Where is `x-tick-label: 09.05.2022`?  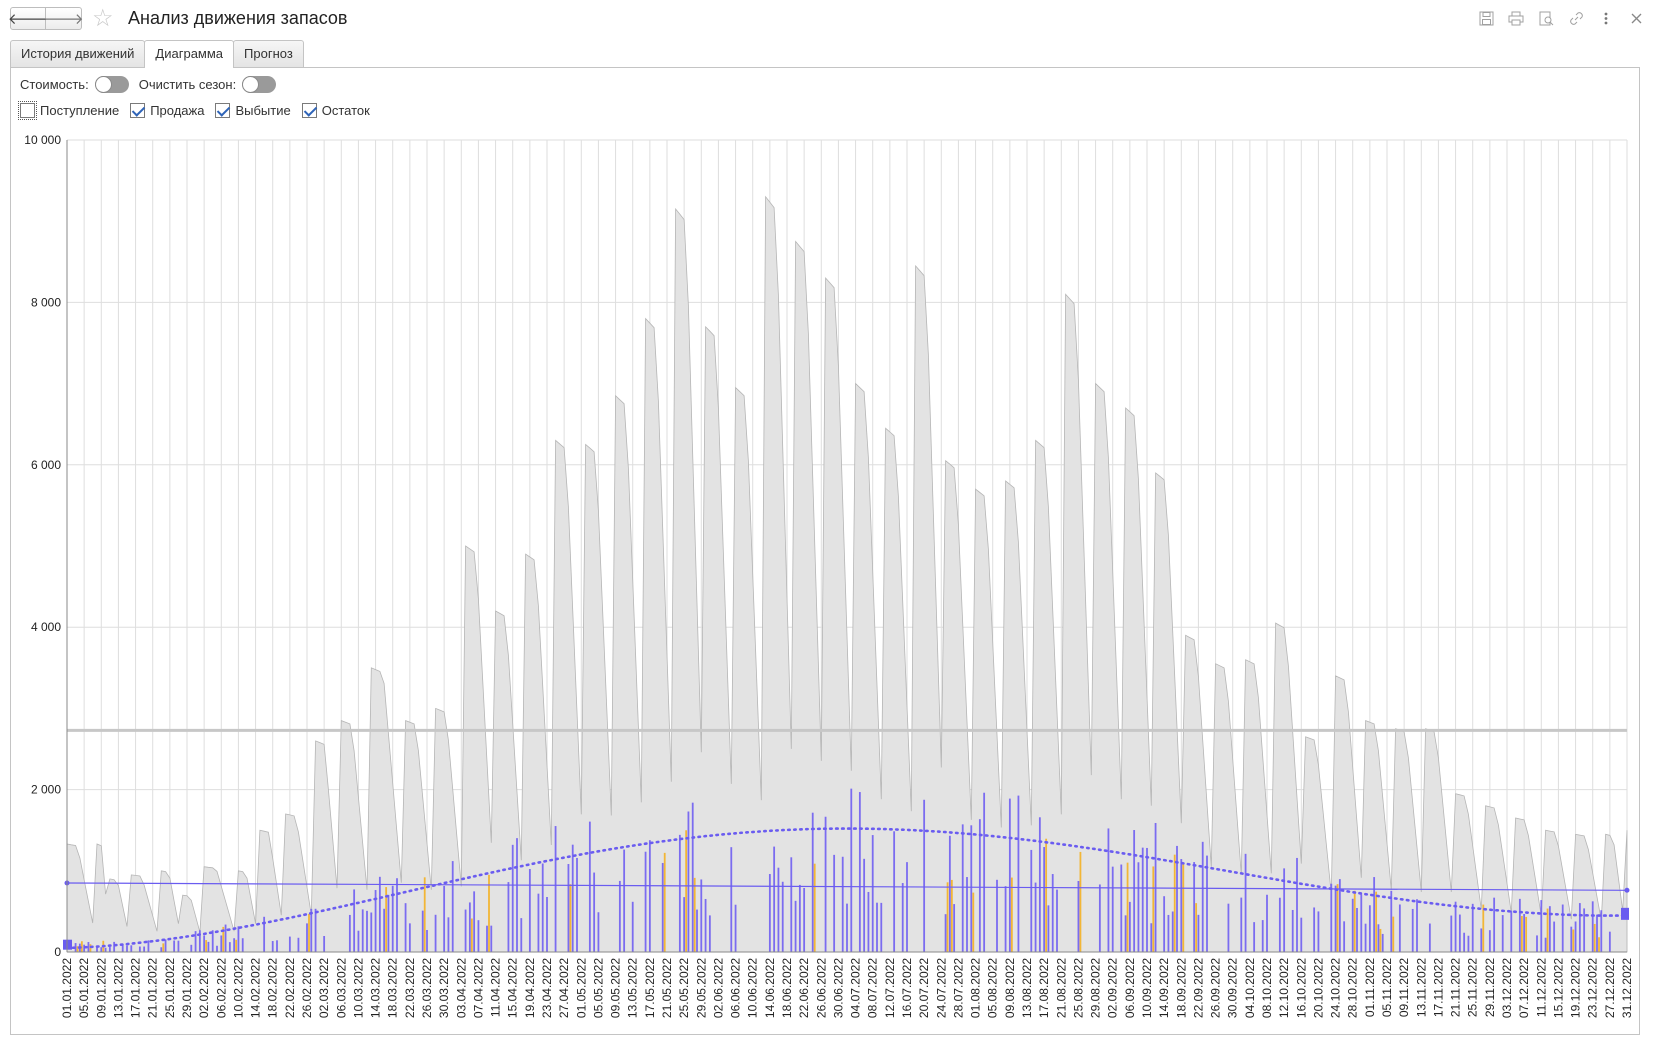 x-tick-label: 09.05.2022 is located at coordinates (616, 988).